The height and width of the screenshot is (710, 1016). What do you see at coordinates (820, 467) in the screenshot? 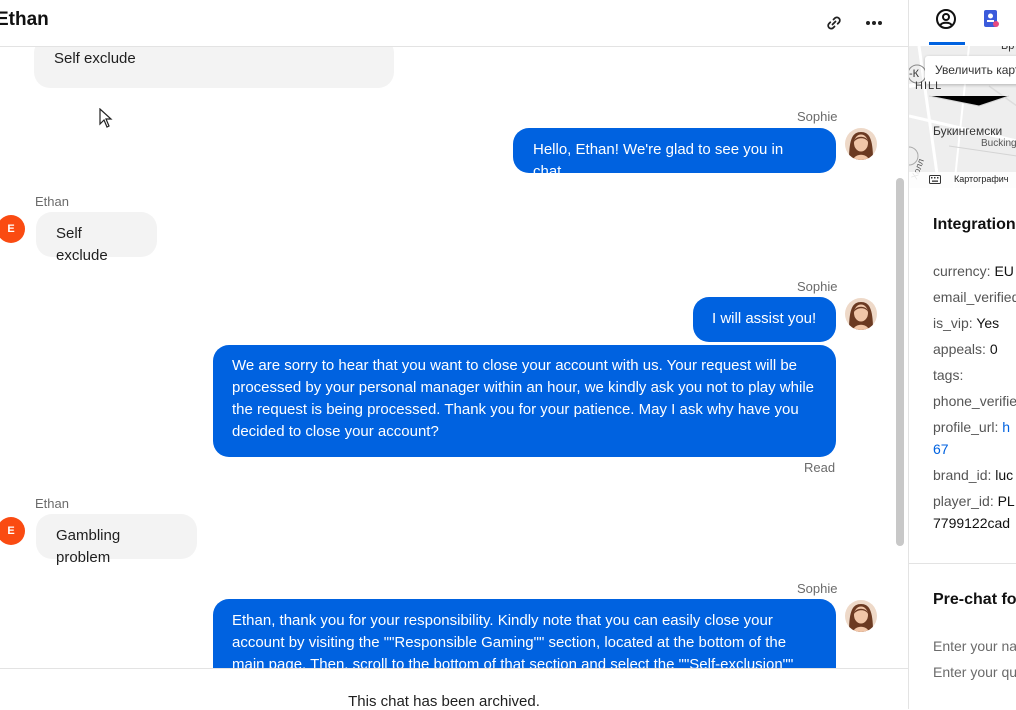
I see `read-status: Read` at bounding box center [820, 467].